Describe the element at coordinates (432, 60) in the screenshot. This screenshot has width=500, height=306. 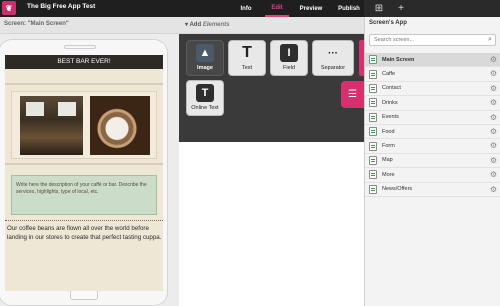
I see `screen-item-main-screen: Main Screen ⚙` at that location.